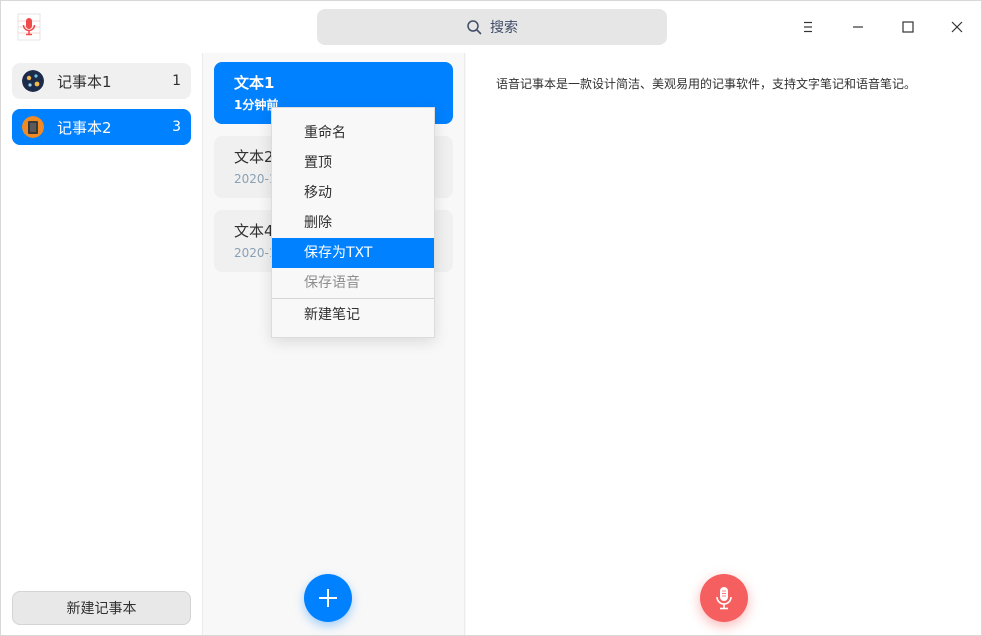  Describe the element at coordinates (29, 27) in the screenshot. I see `app-logo-icon` at that location.